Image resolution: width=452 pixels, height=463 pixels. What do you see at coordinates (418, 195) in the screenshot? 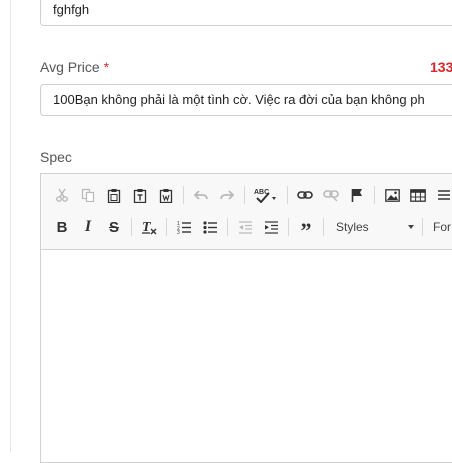
I see `table-icon` at bounding box center [418, 195].